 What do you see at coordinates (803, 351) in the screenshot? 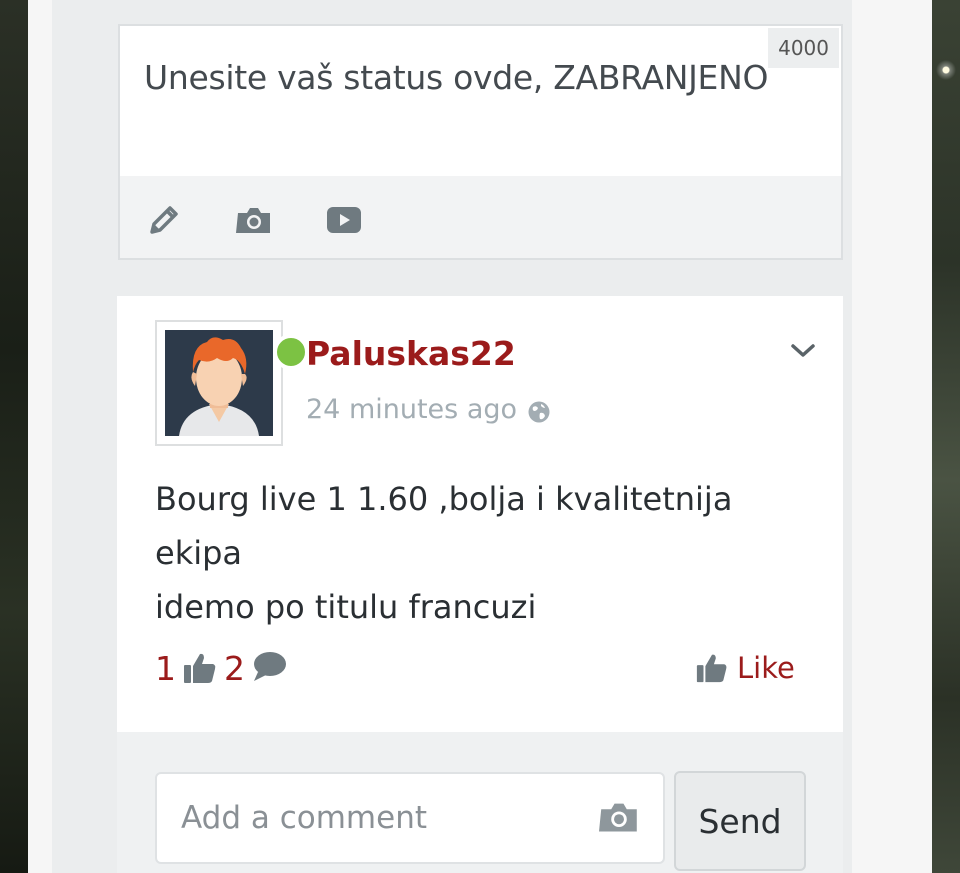
I see `chevron-down-icon` at bounding box center [803, 351].